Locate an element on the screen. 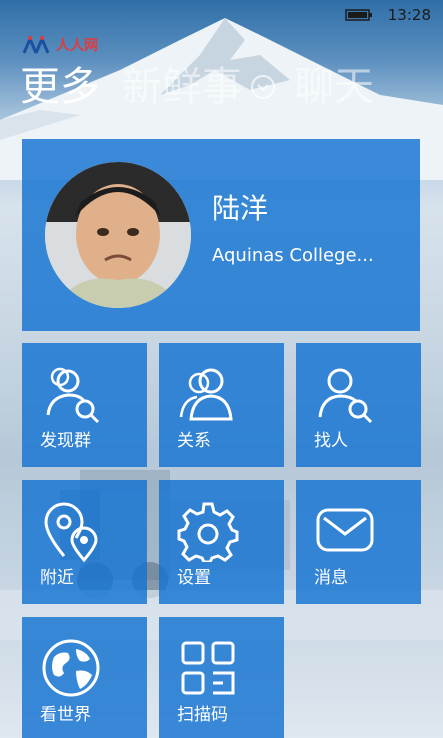  app-logo: 人人网 is located at coordinates (60, 45).